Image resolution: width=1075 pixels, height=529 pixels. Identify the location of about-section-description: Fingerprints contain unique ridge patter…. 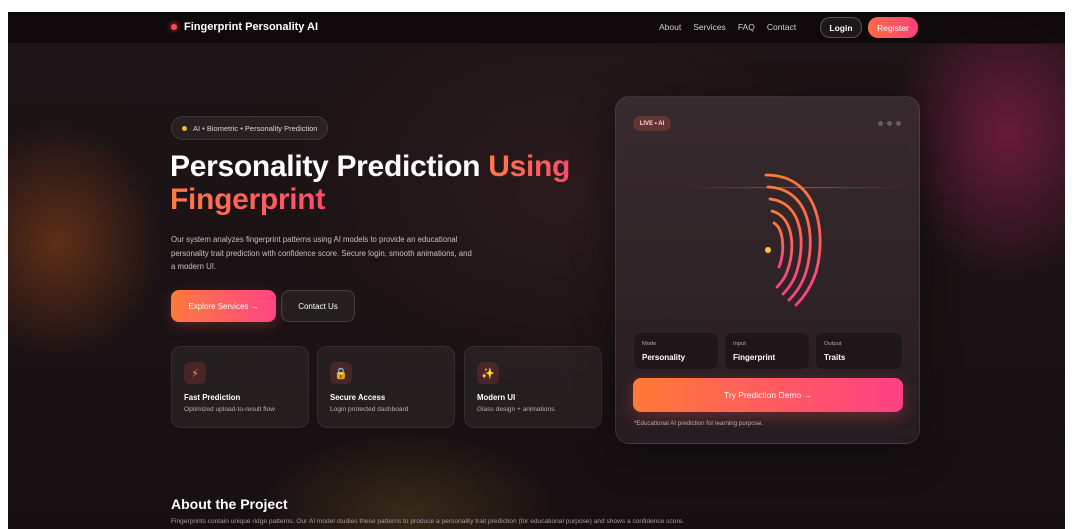
(428, 521).